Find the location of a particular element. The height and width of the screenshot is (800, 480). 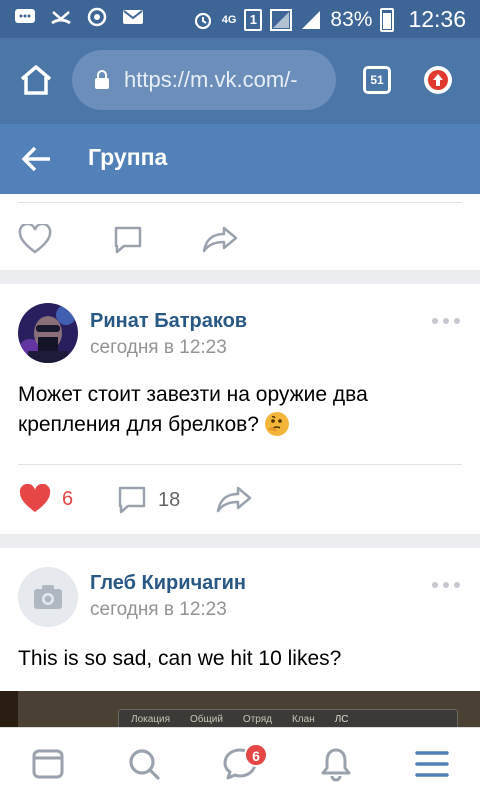

post-image: Локация Общий Отряд Клан ЛС is located at coordinates (240, 709).